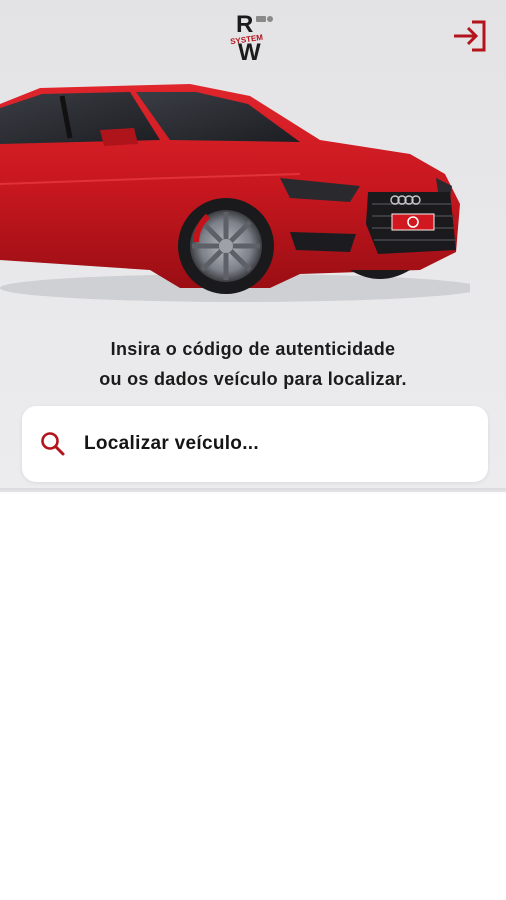 The height and width of the screenshot is (900, 506). What do you see at coordinates (470, 36) in the screenshot?
I see `logout-icon` at bounding box center [470, 36].